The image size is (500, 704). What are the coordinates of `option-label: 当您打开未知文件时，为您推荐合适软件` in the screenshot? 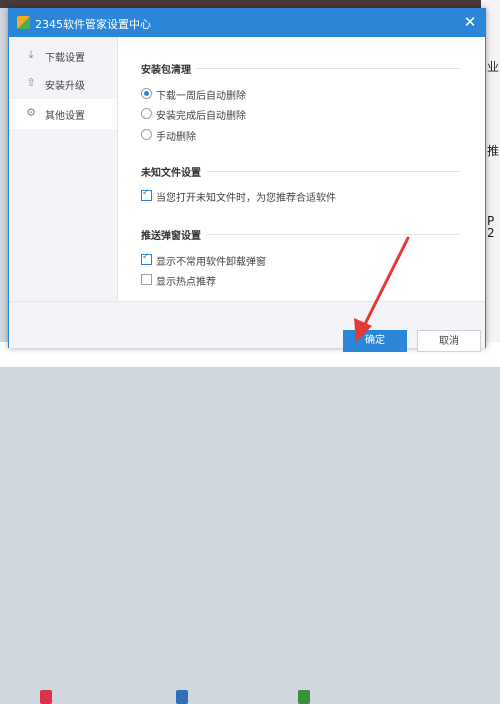 It's located at (246, 198).